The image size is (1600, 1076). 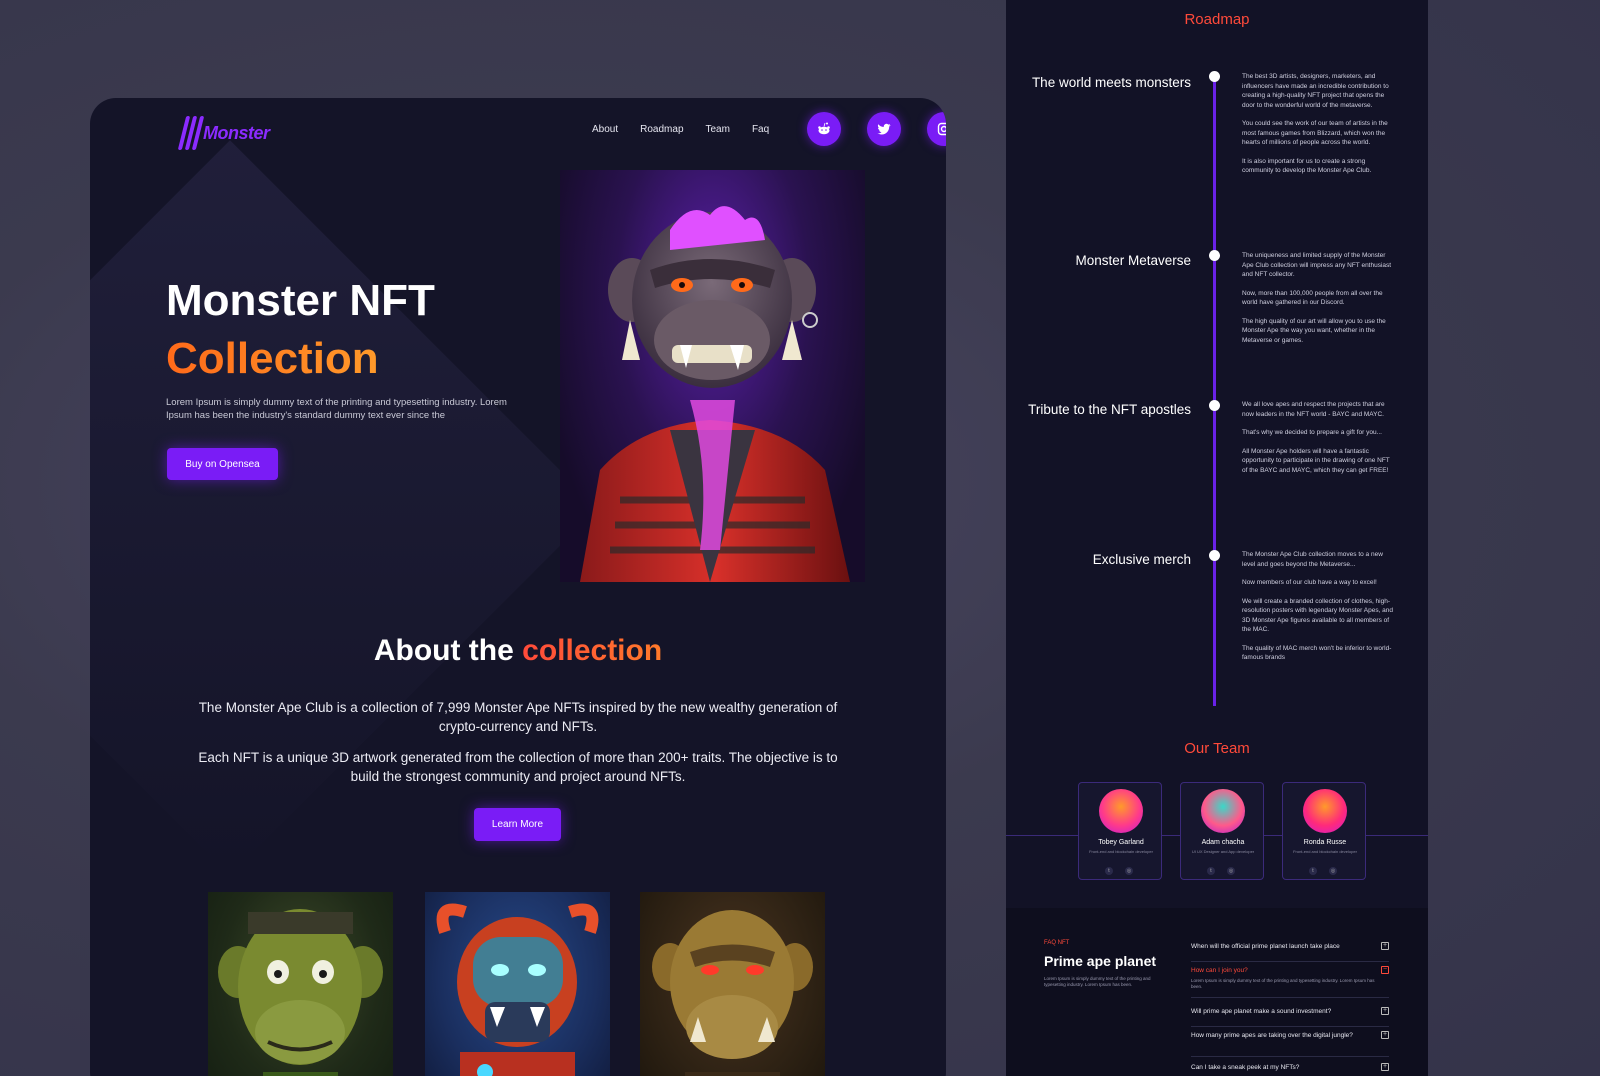 What do you see at coordinates (1219, 970) in the screenshot?
I see `faq-question: How can I join you?` at bounding box center [1219, 970].